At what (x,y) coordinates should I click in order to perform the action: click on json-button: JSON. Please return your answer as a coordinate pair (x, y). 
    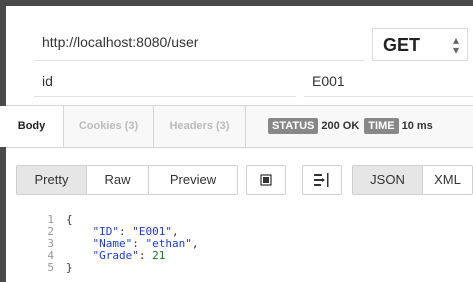
    Looking at the image, I should click on (388, 180).